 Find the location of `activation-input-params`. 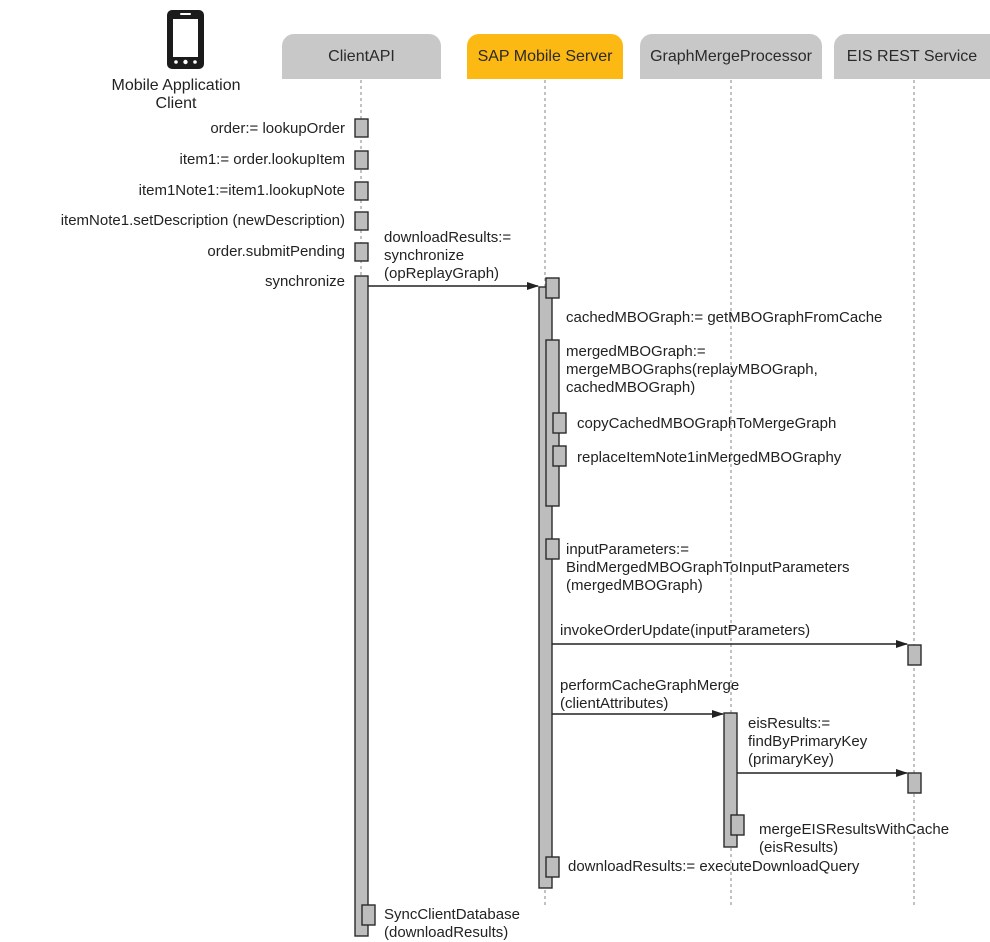

activation-input-params is located at coordinates (552, 549).